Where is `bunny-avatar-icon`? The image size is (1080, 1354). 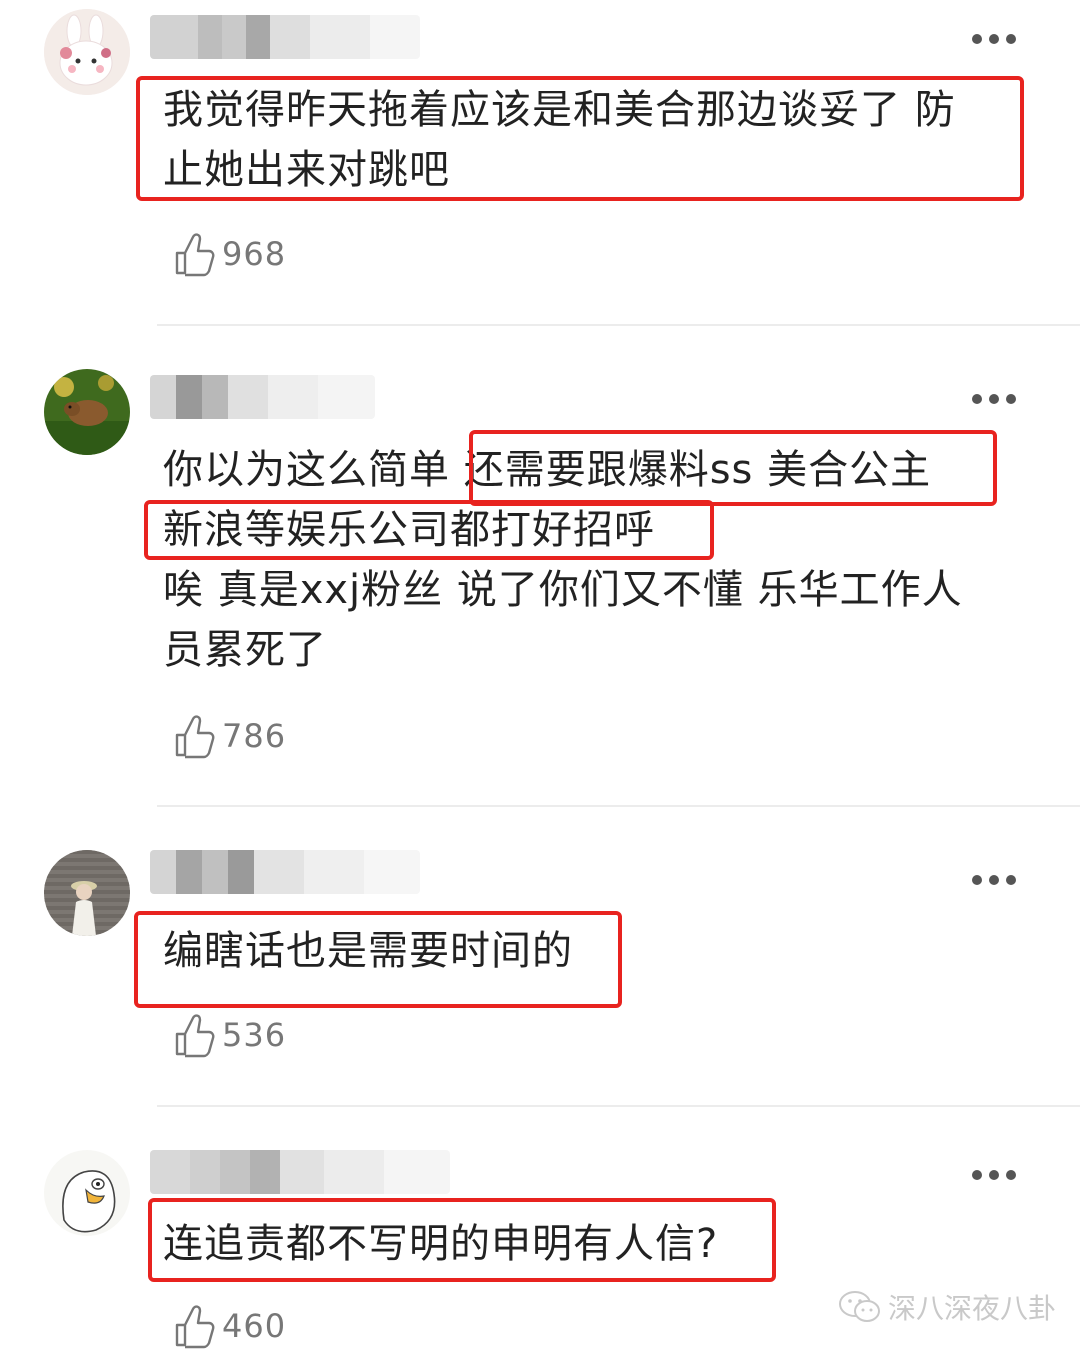 bunny-avatar-icon is located at coordinates (87, 52).